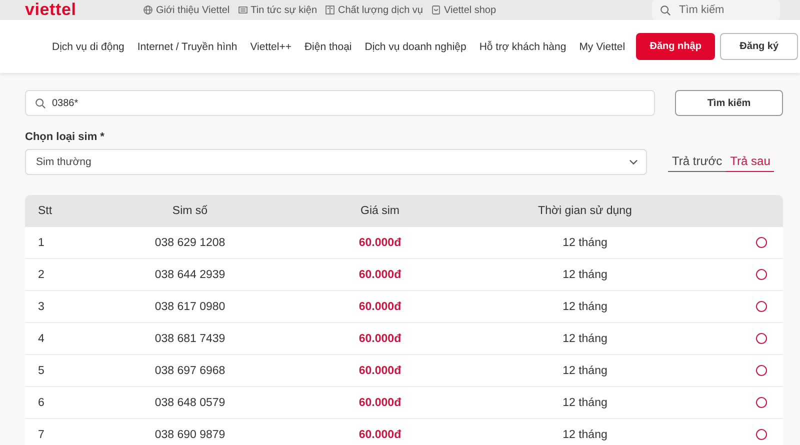  Describe the element at coordinates (271, 46) in the screenshot. I see `nav-link: Viettel++` at that location.